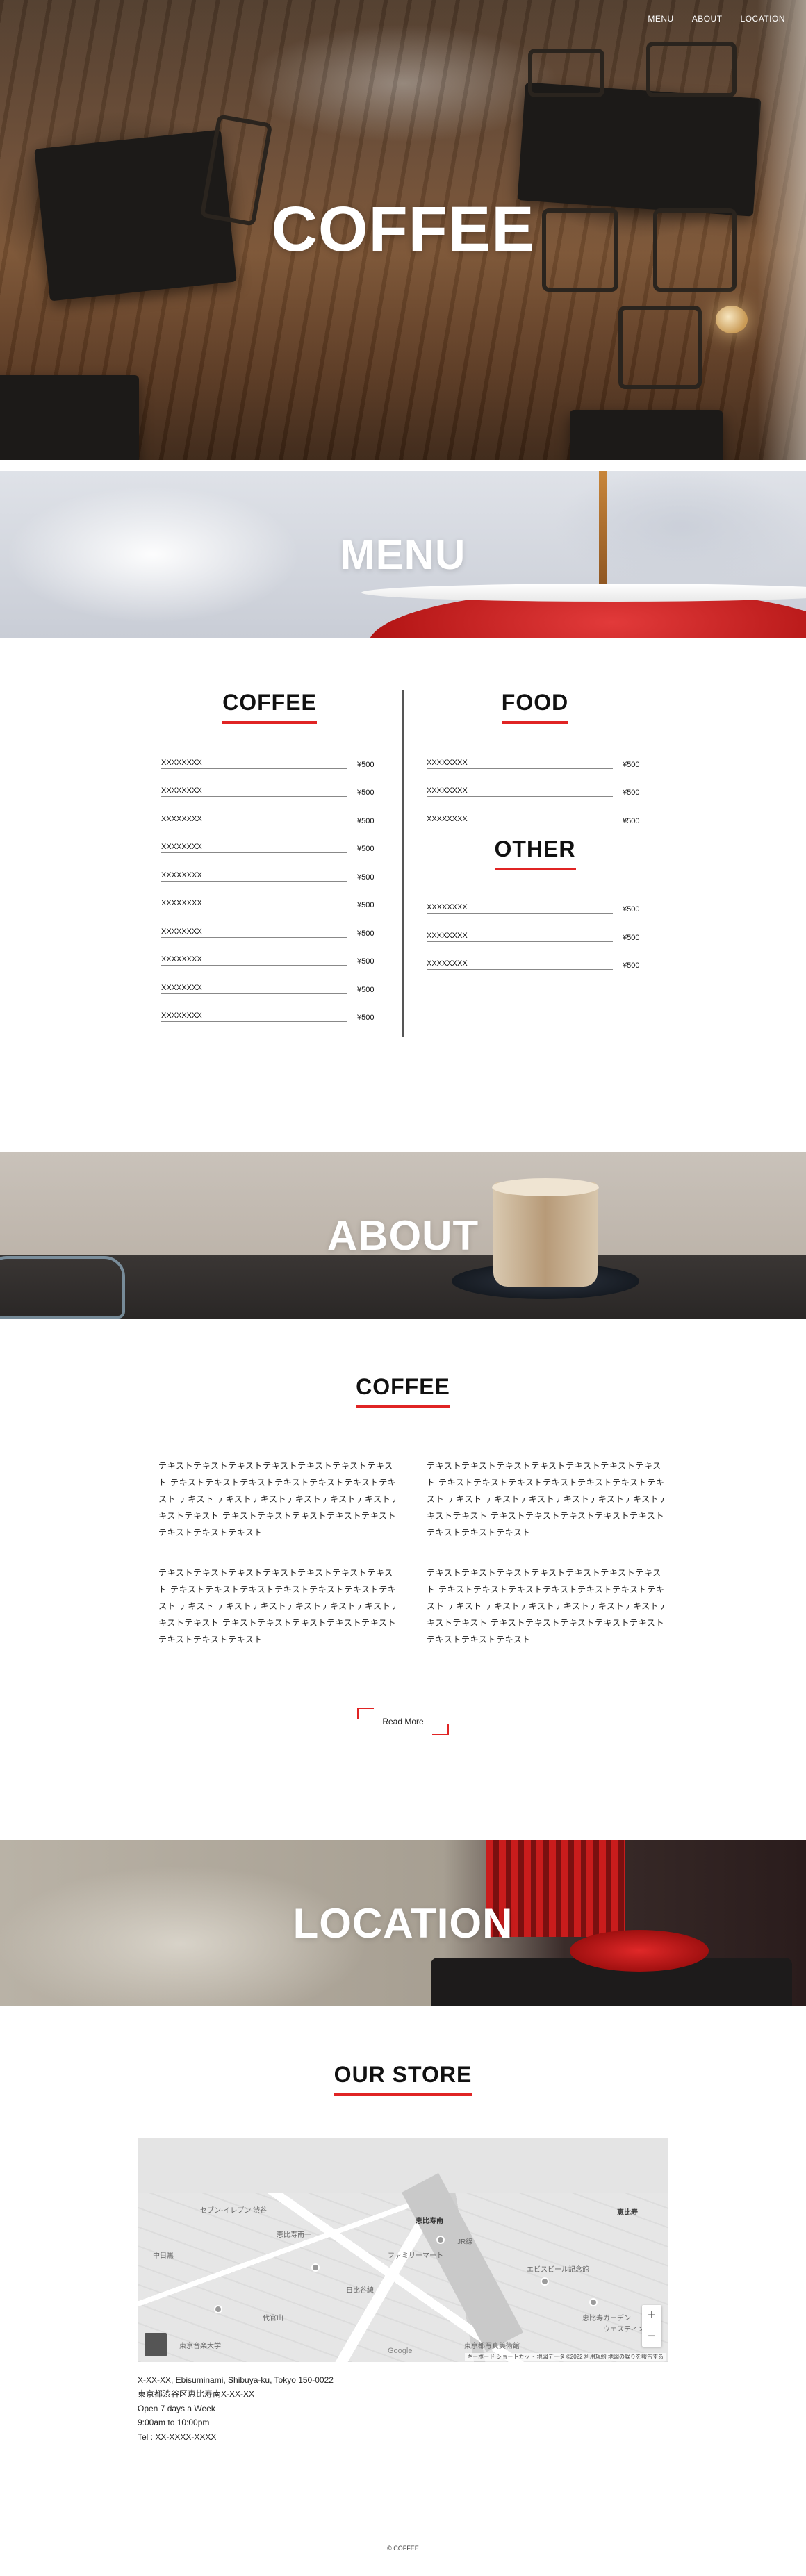 This screenshot has width=806, height=2576. What do you see at coordinates (652, 2316) in the screenshot?
I see `zoom-in-icon: +` at bounding box center [652, 2316].